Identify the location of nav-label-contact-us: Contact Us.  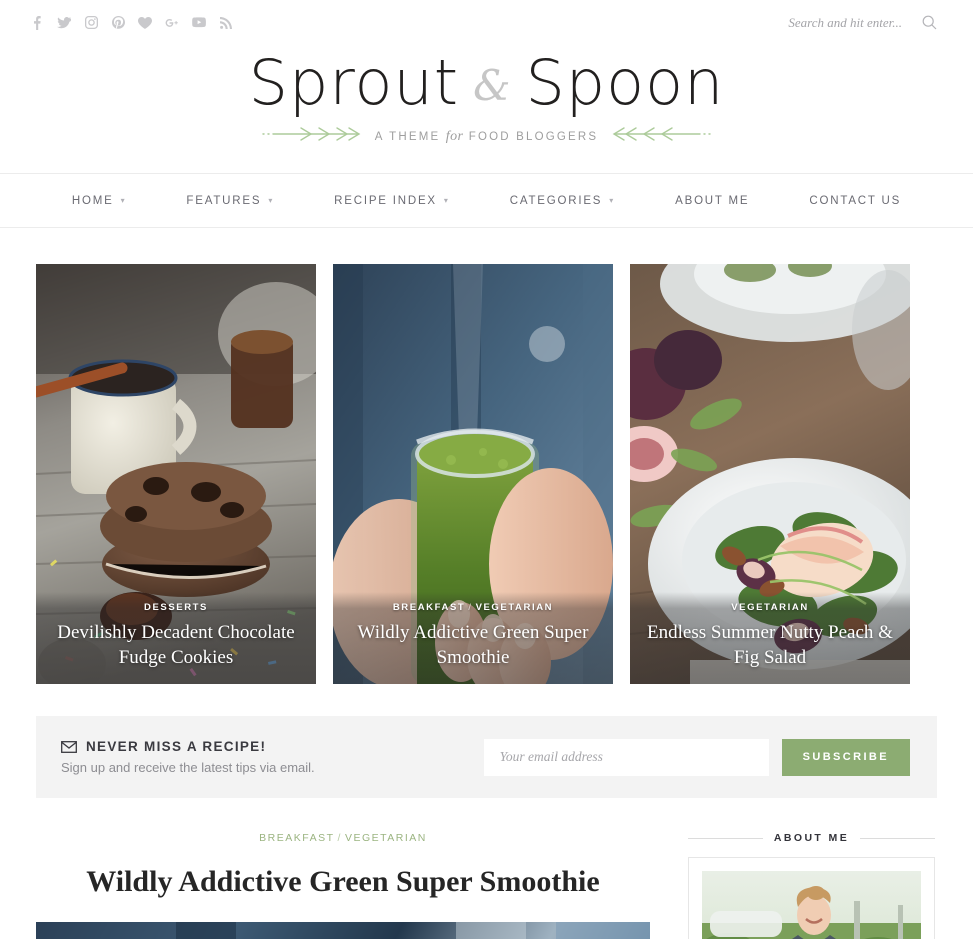
(855, 200).